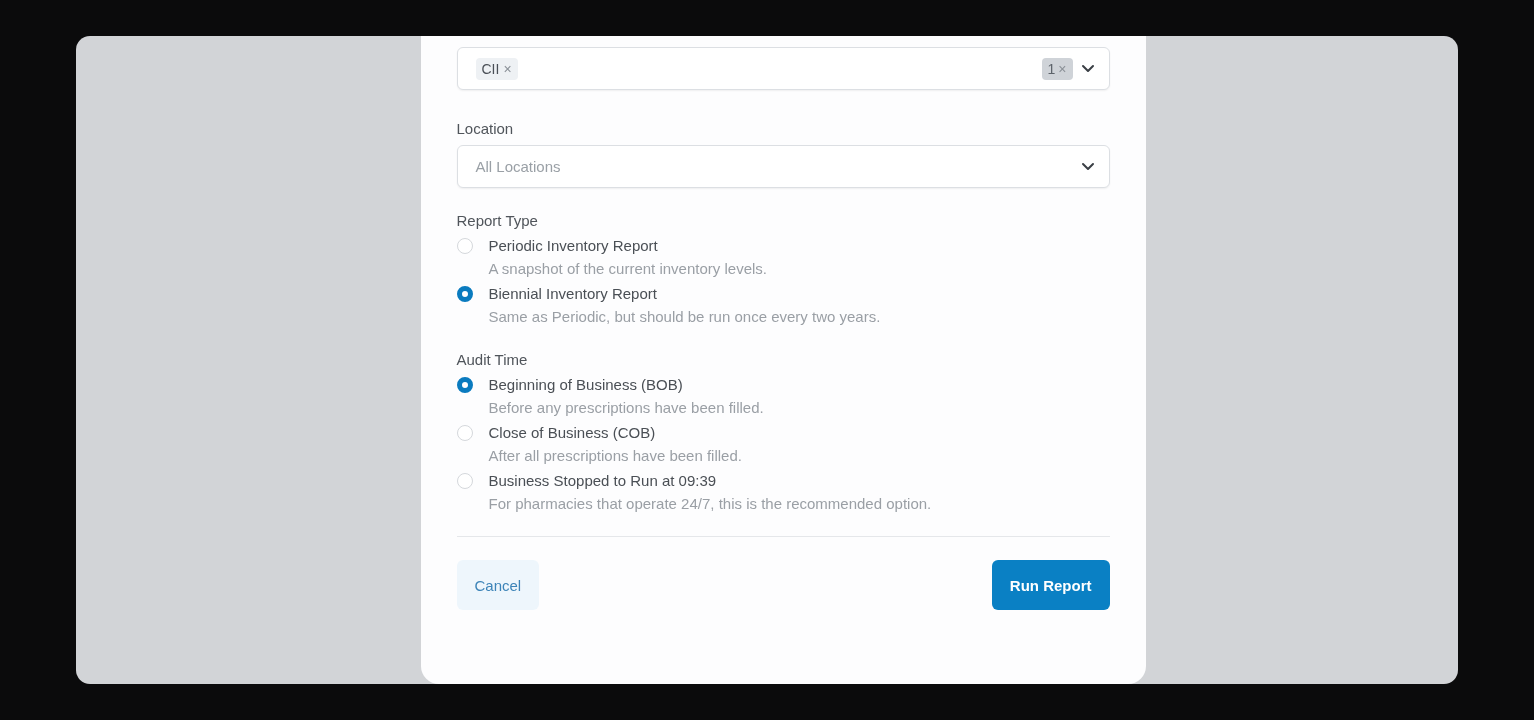 This screenshot has height=720, width=1534. I want to click on schedule-select: CII × 1 ×, so click(783, 68).